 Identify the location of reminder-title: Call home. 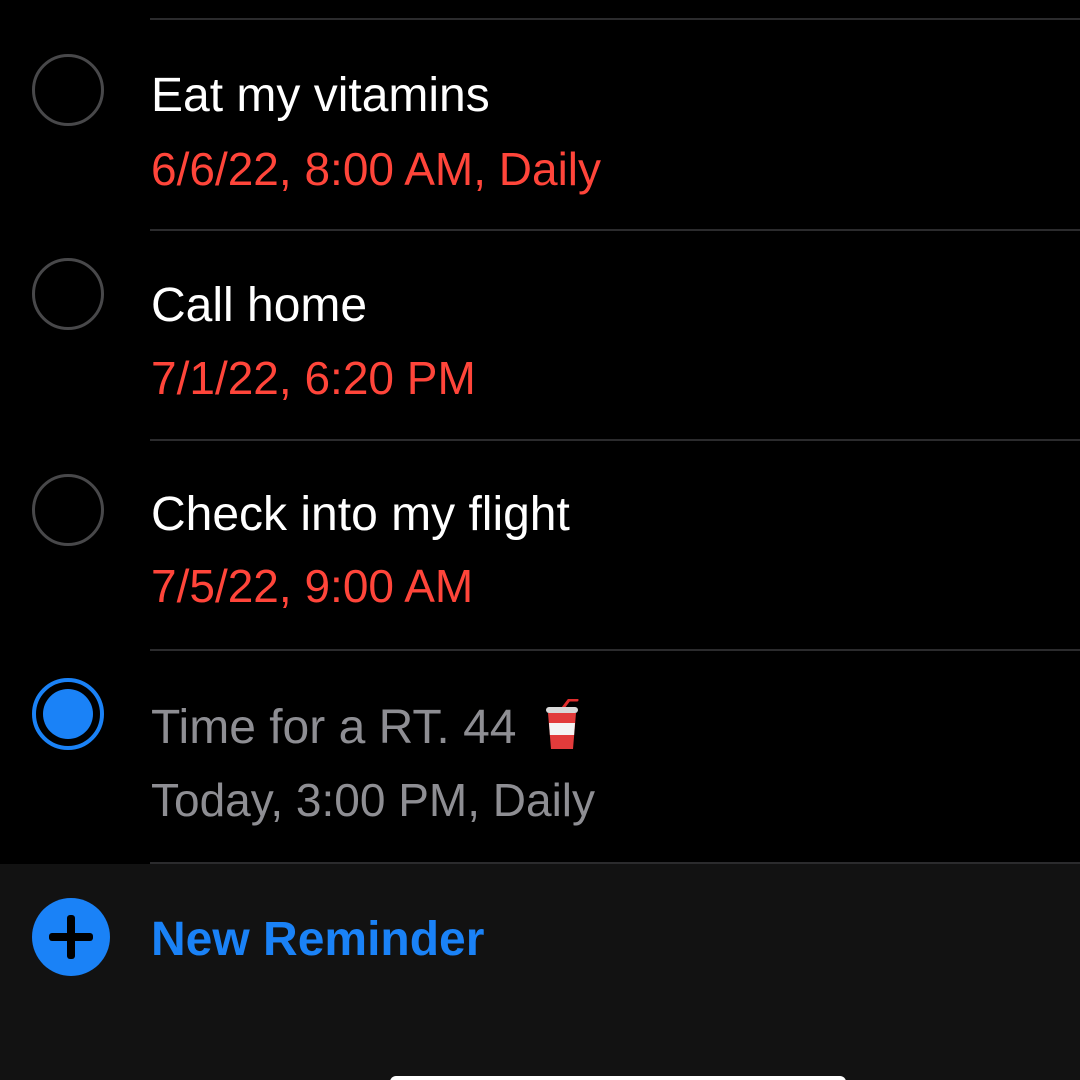
(259, 306).